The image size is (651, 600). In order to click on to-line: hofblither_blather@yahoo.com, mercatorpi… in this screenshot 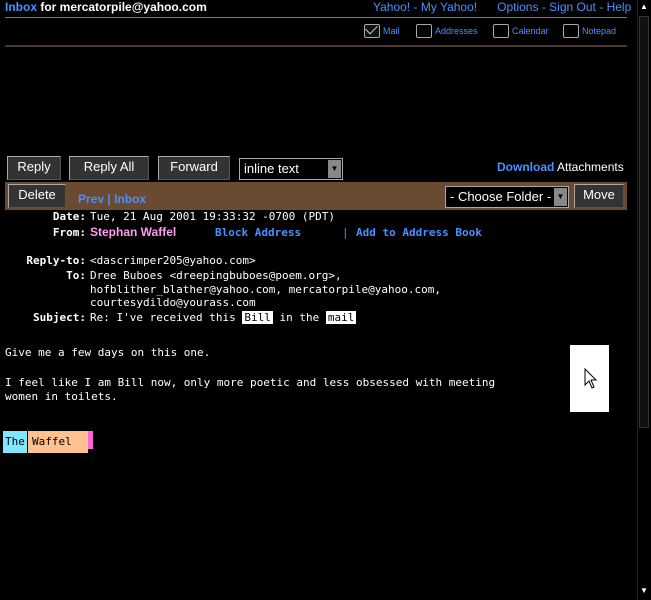, I will do `click(265, 289)`.